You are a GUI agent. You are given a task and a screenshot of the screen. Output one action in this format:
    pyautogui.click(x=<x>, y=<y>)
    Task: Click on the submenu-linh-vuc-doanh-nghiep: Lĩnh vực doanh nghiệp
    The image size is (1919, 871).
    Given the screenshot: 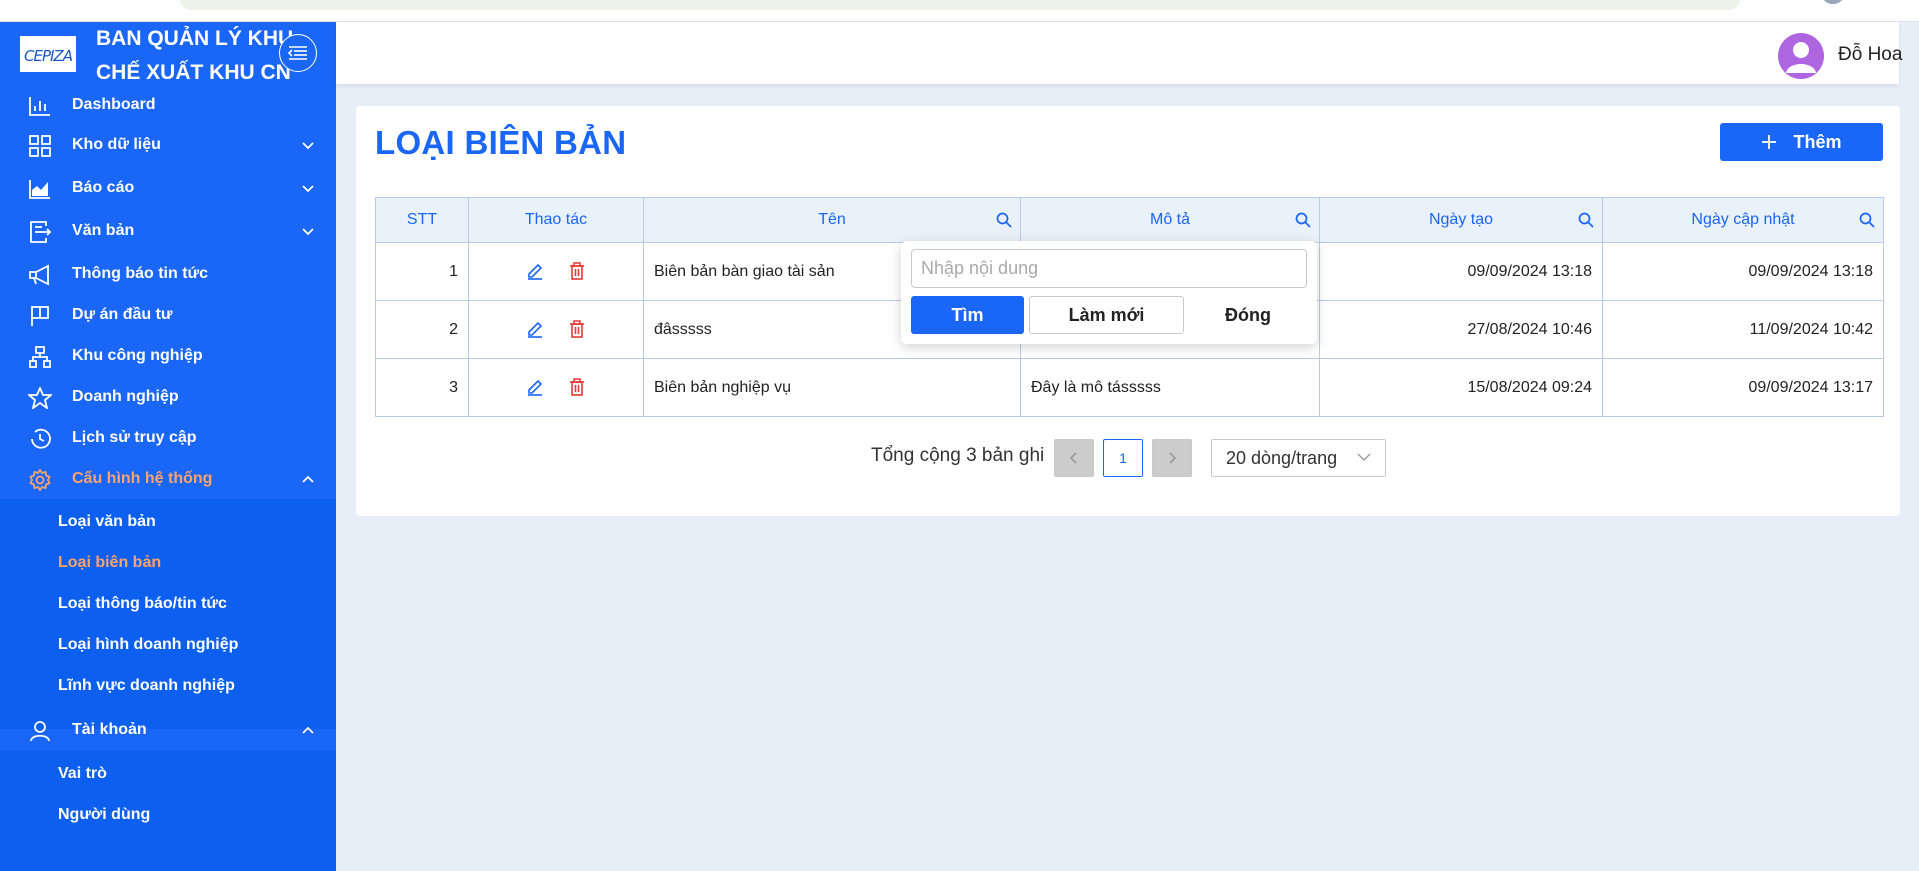 What is the action you would take?
    pyautogui.click(x=146, y=686)
    